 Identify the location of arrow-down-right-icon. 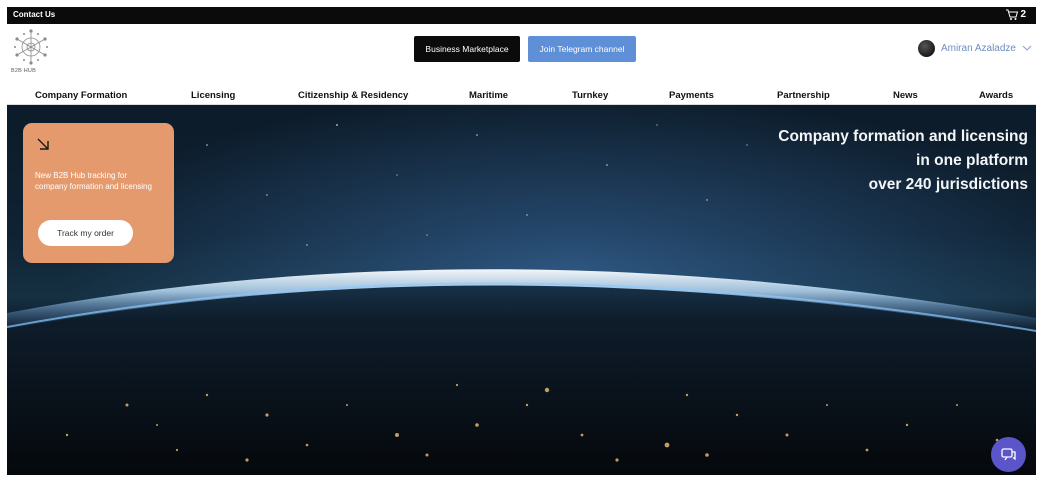
(43, 144).